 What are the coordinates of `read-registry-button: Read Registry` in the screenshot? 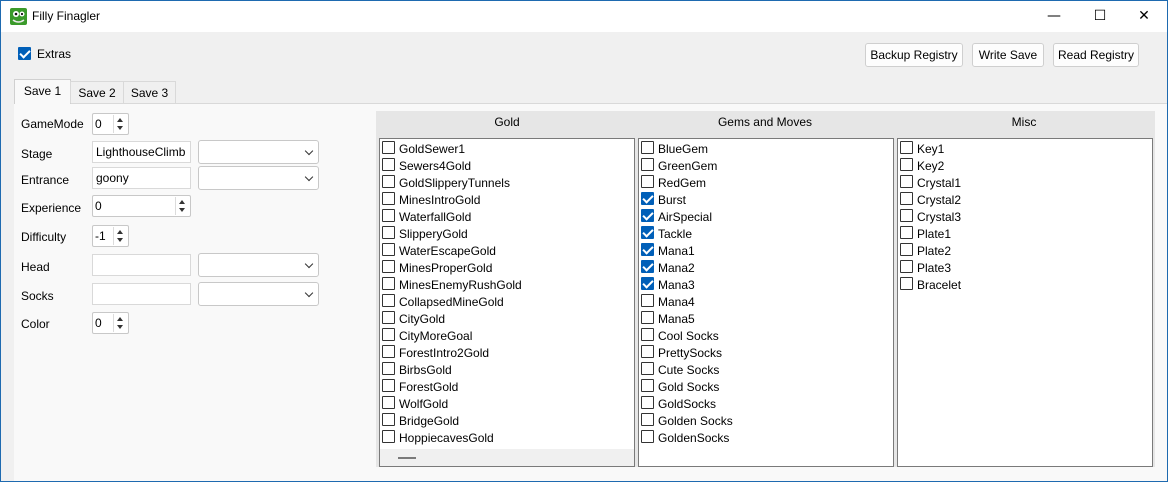 It's located at (1096, 55).